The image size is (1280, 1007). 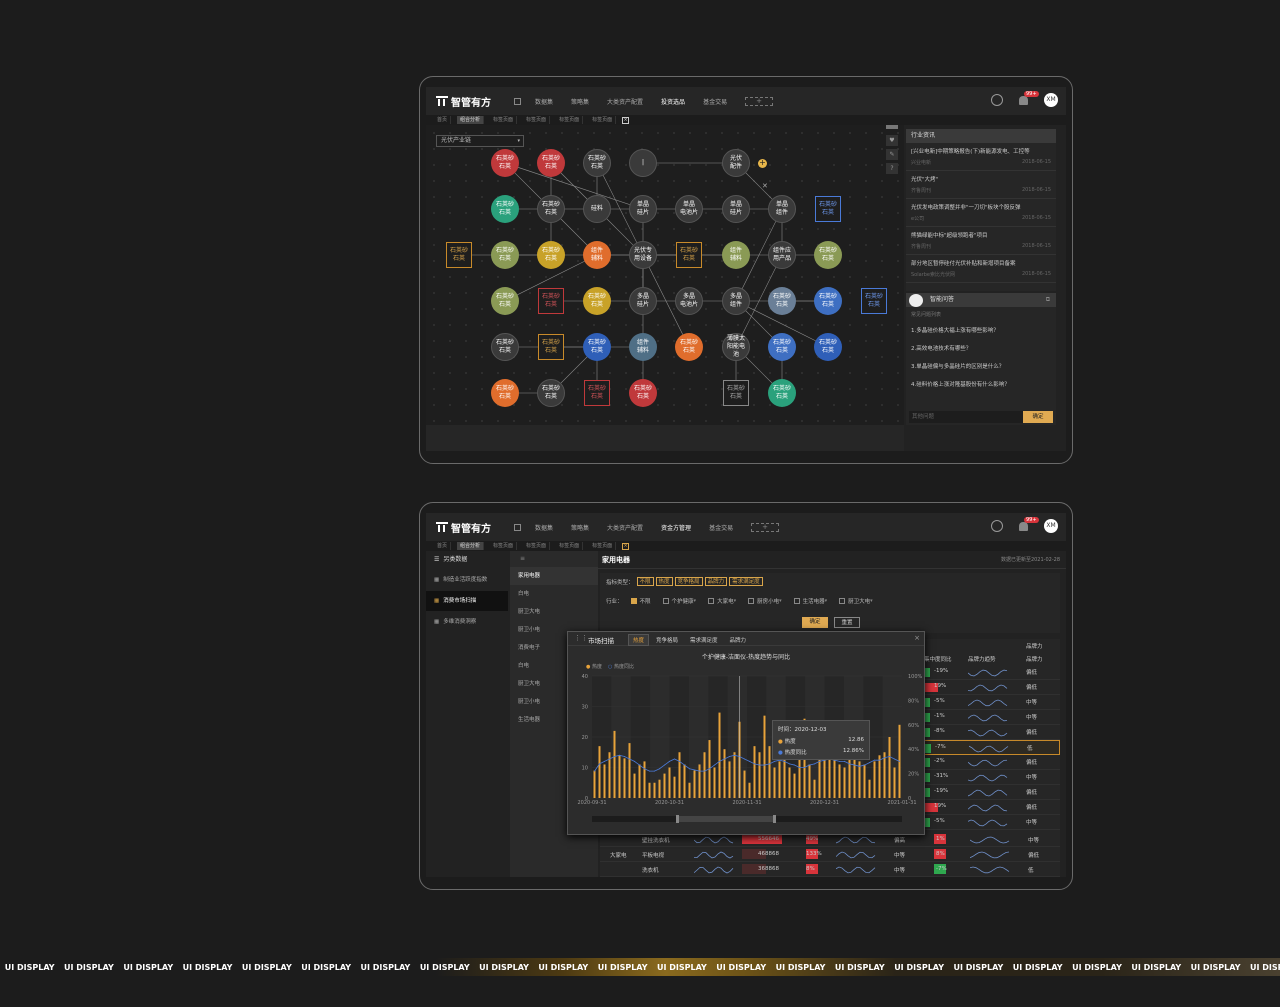 I want to click on industry-option: 生活电器 ▾, so click(x=810, y=601).